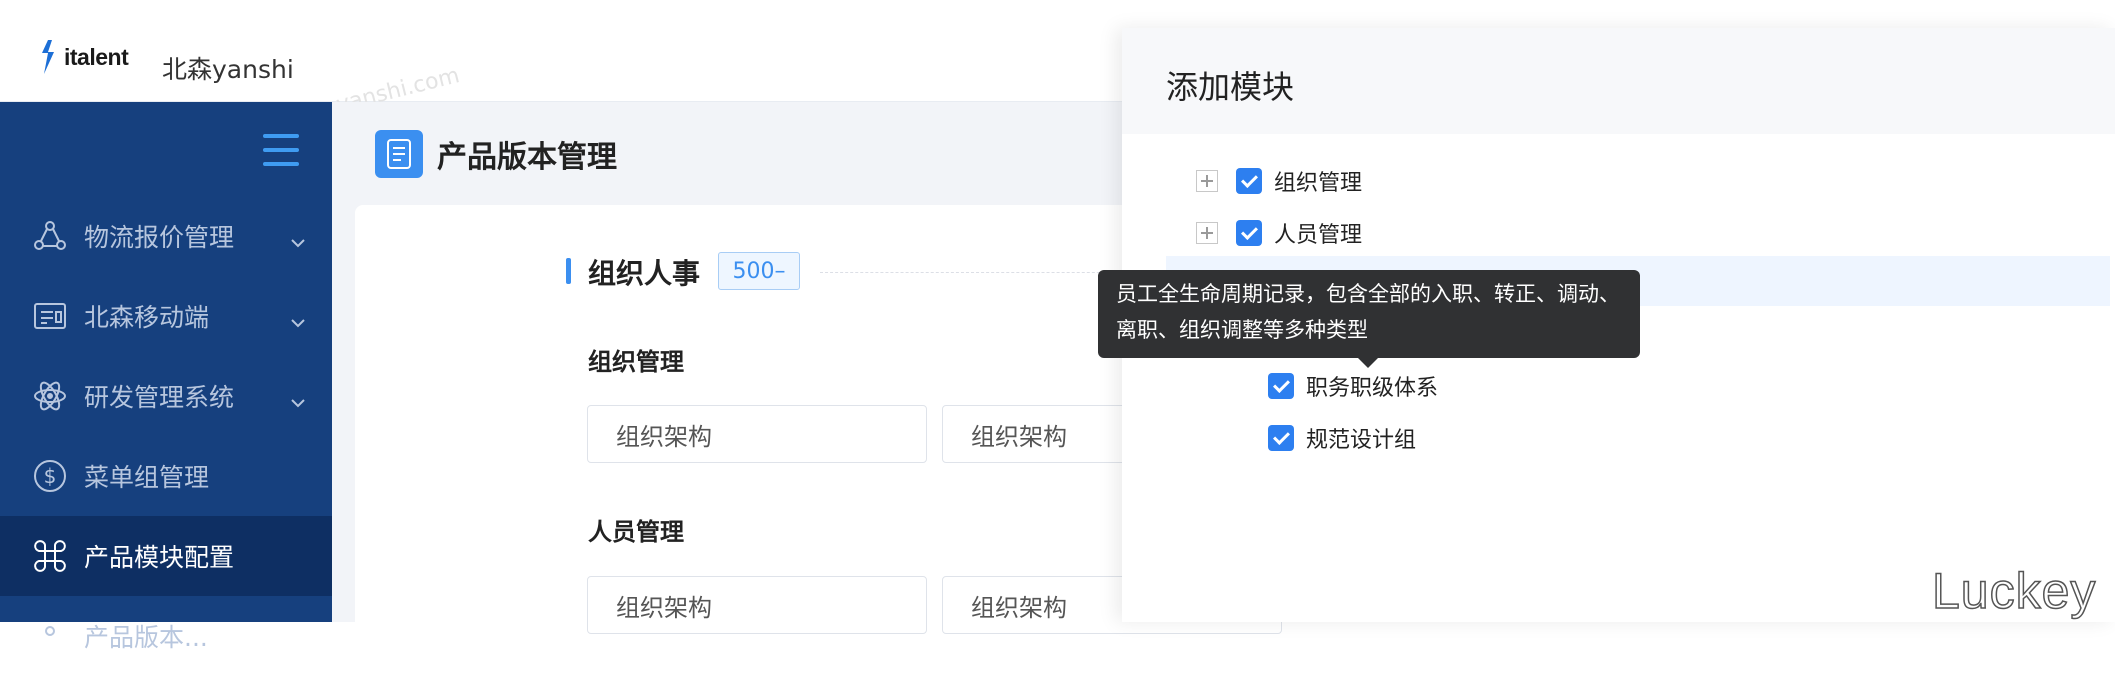 This screenshot has height=676, width=2115. What do you see at coordinates (50, 316) in the screenshot?
I see `id-card-icon` at bounding box center [50, 316].